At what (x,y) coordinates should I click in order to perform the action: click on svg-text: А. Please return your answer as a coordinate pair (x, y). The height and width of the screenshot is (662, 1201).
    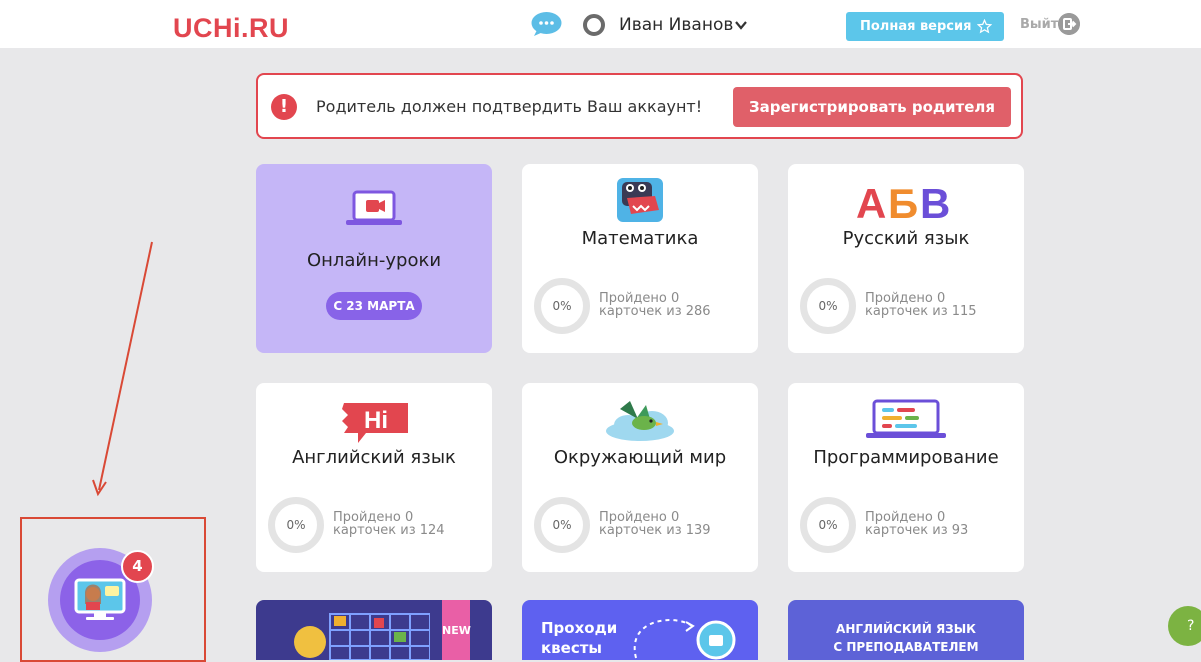
    Looking at the image, I should click on (871, 201).